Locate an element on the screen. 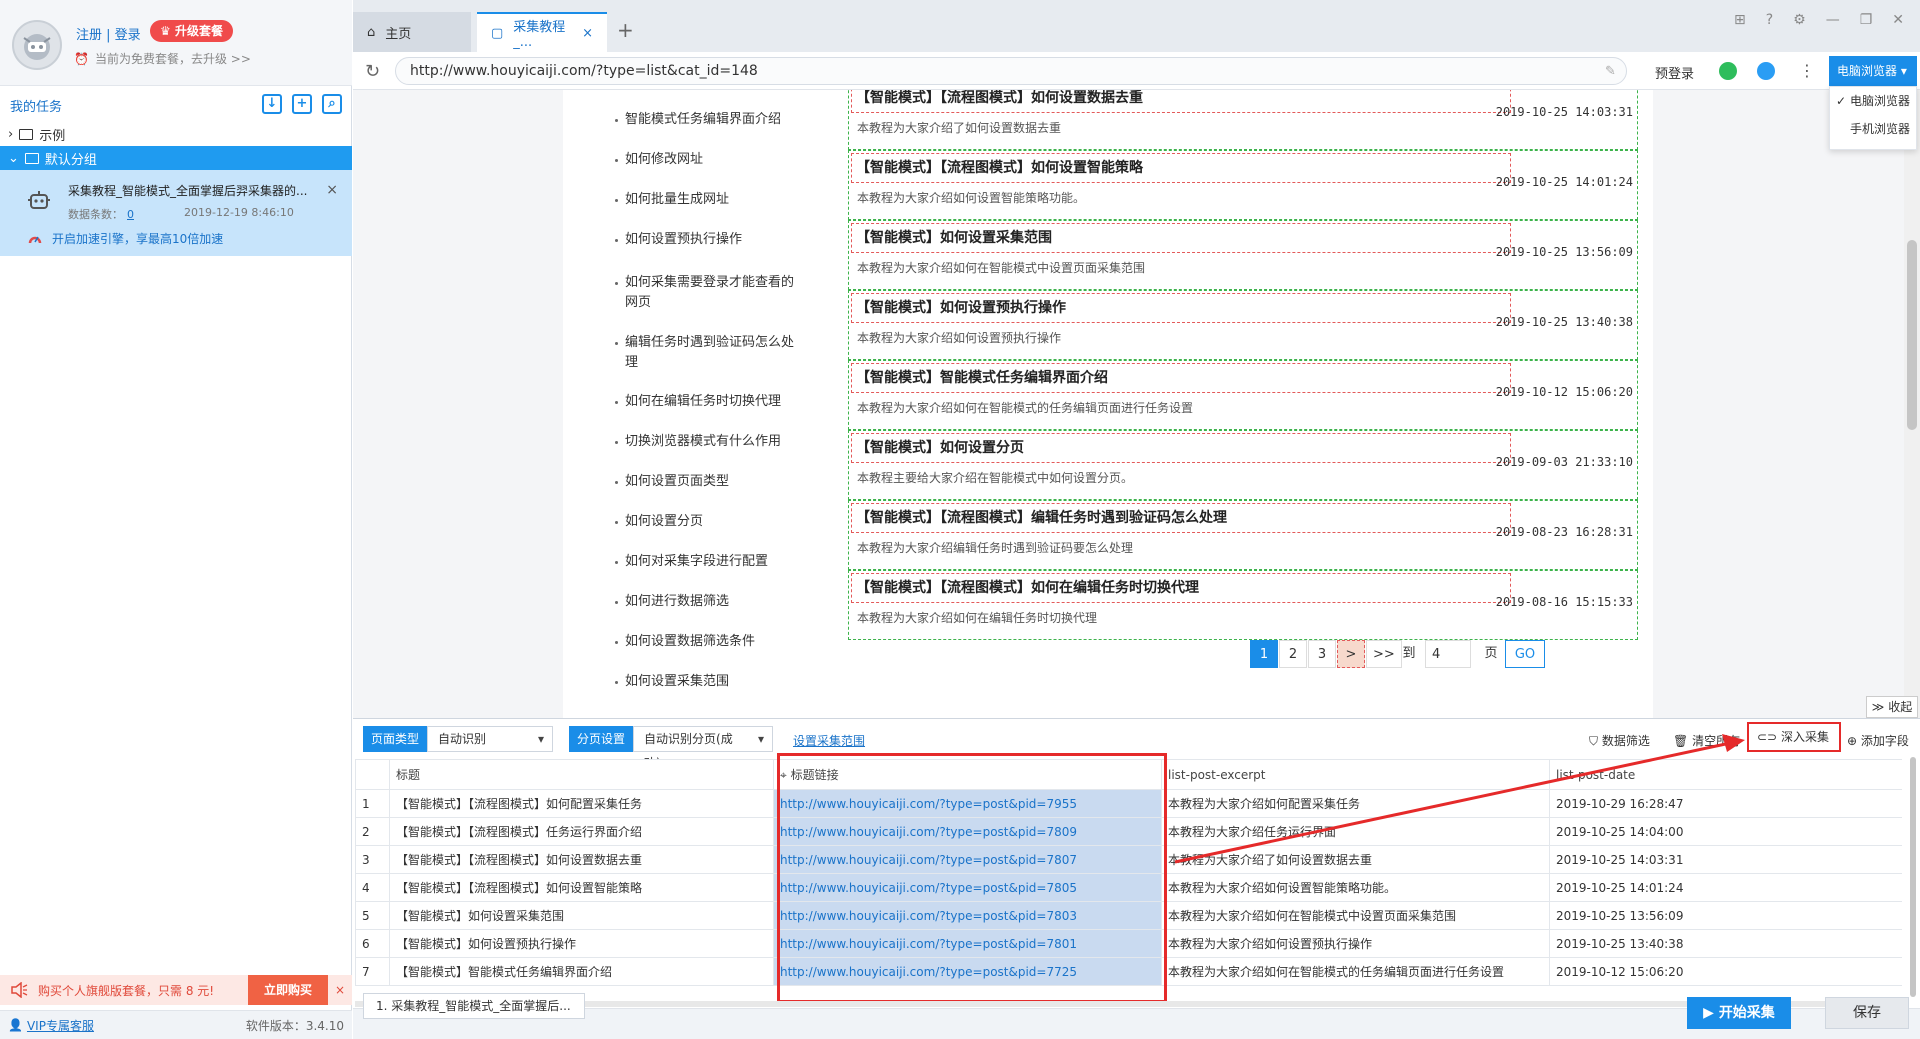 The image size is (1920, 1039). table-cell: 2 is located at coordinates (372, 831).